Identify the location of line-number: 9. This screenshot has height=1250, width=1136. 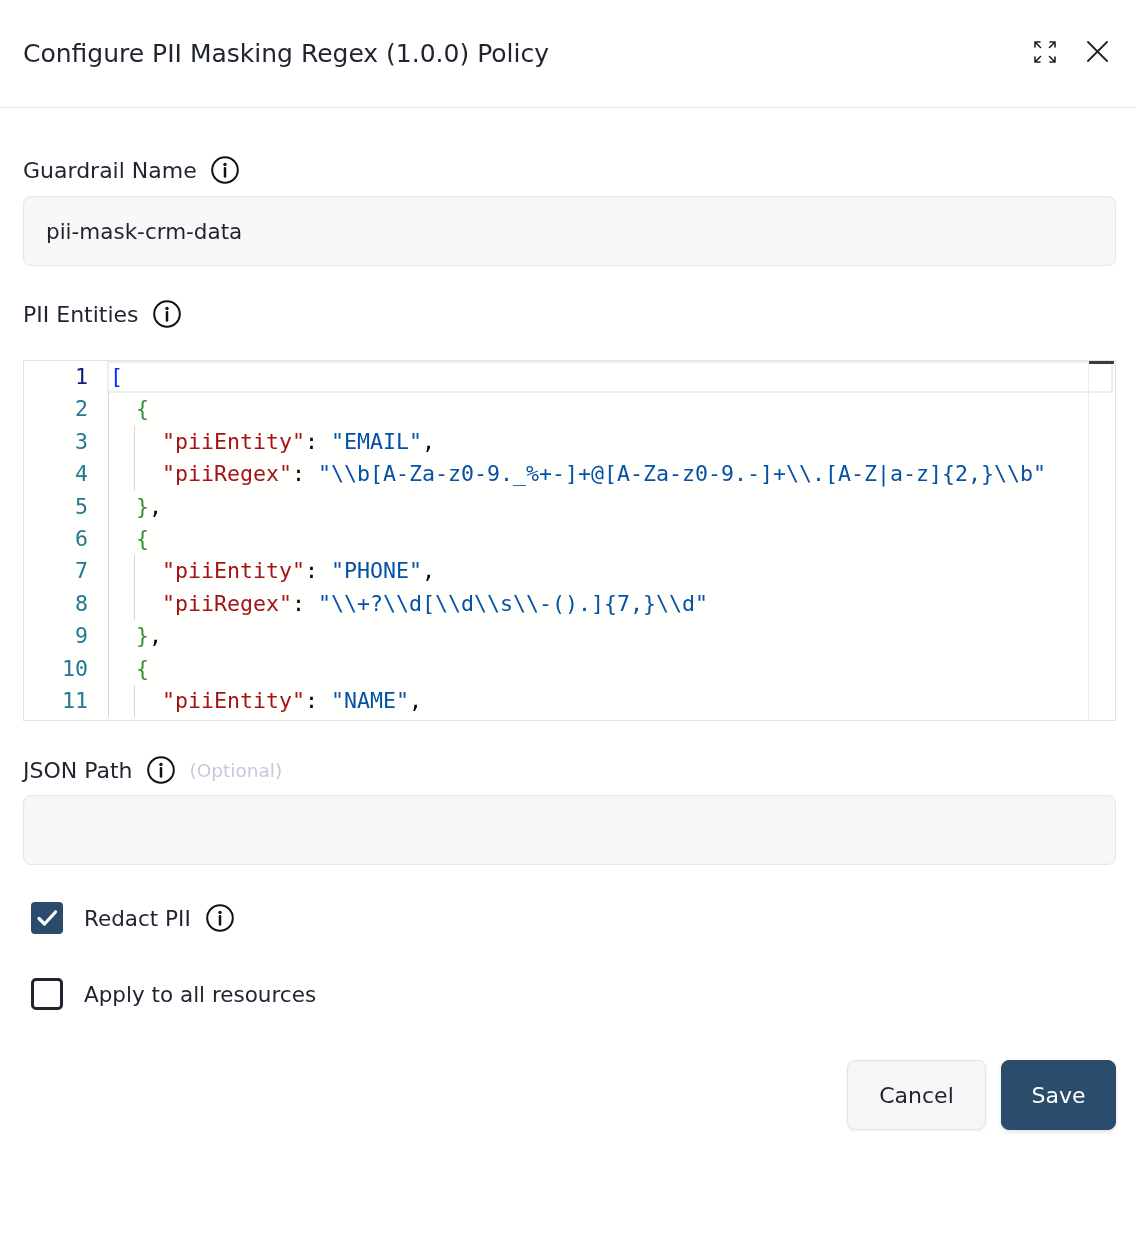
(81, 636).